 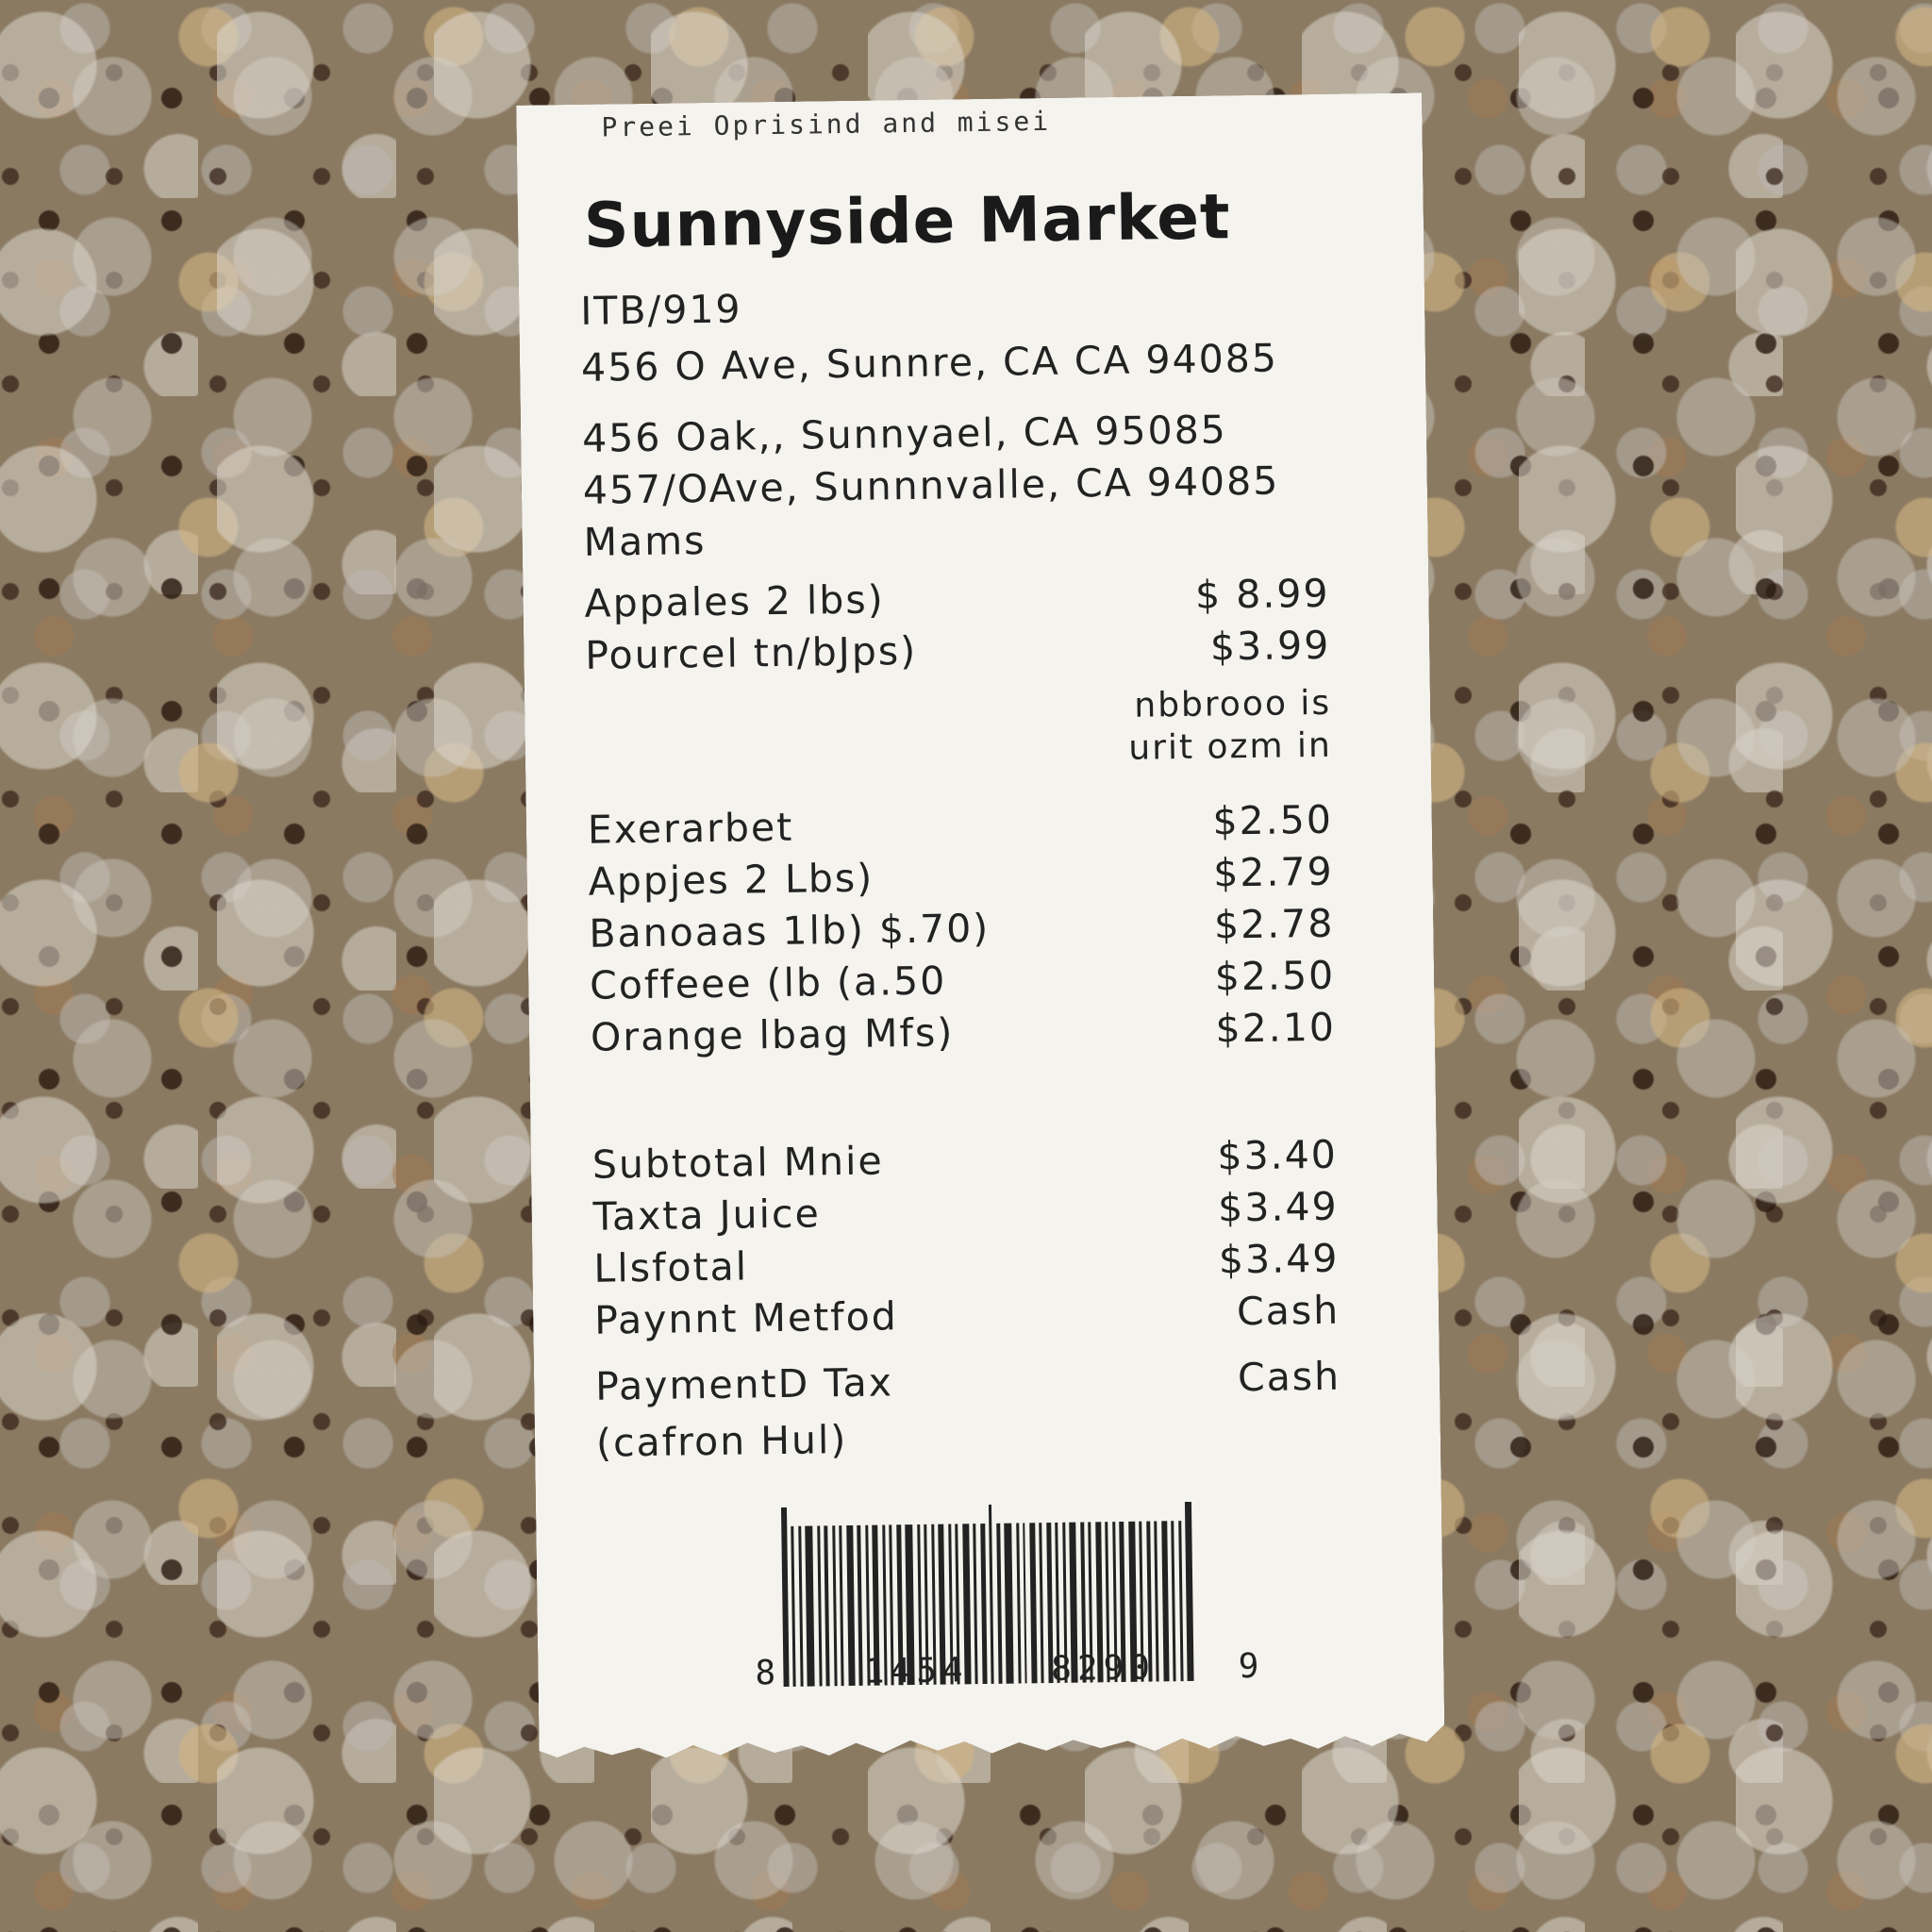 I want to click on barcode-digit: 9, so click(x=1251, y=1667).